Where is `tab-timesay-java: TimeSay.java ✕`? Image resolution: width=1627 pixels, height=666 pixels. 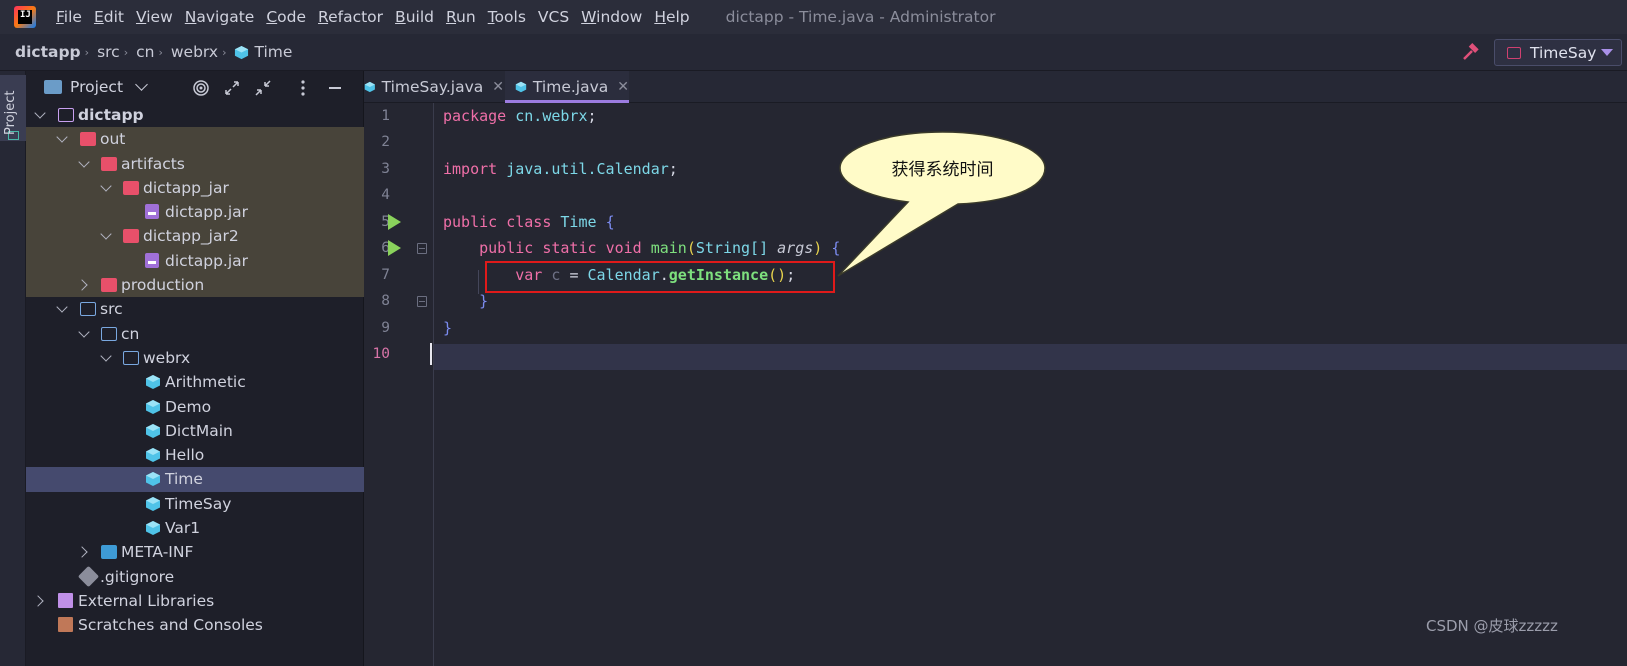 tab-timesay-java: TimeSay.java ✕ is located at coordinates (434, 87).